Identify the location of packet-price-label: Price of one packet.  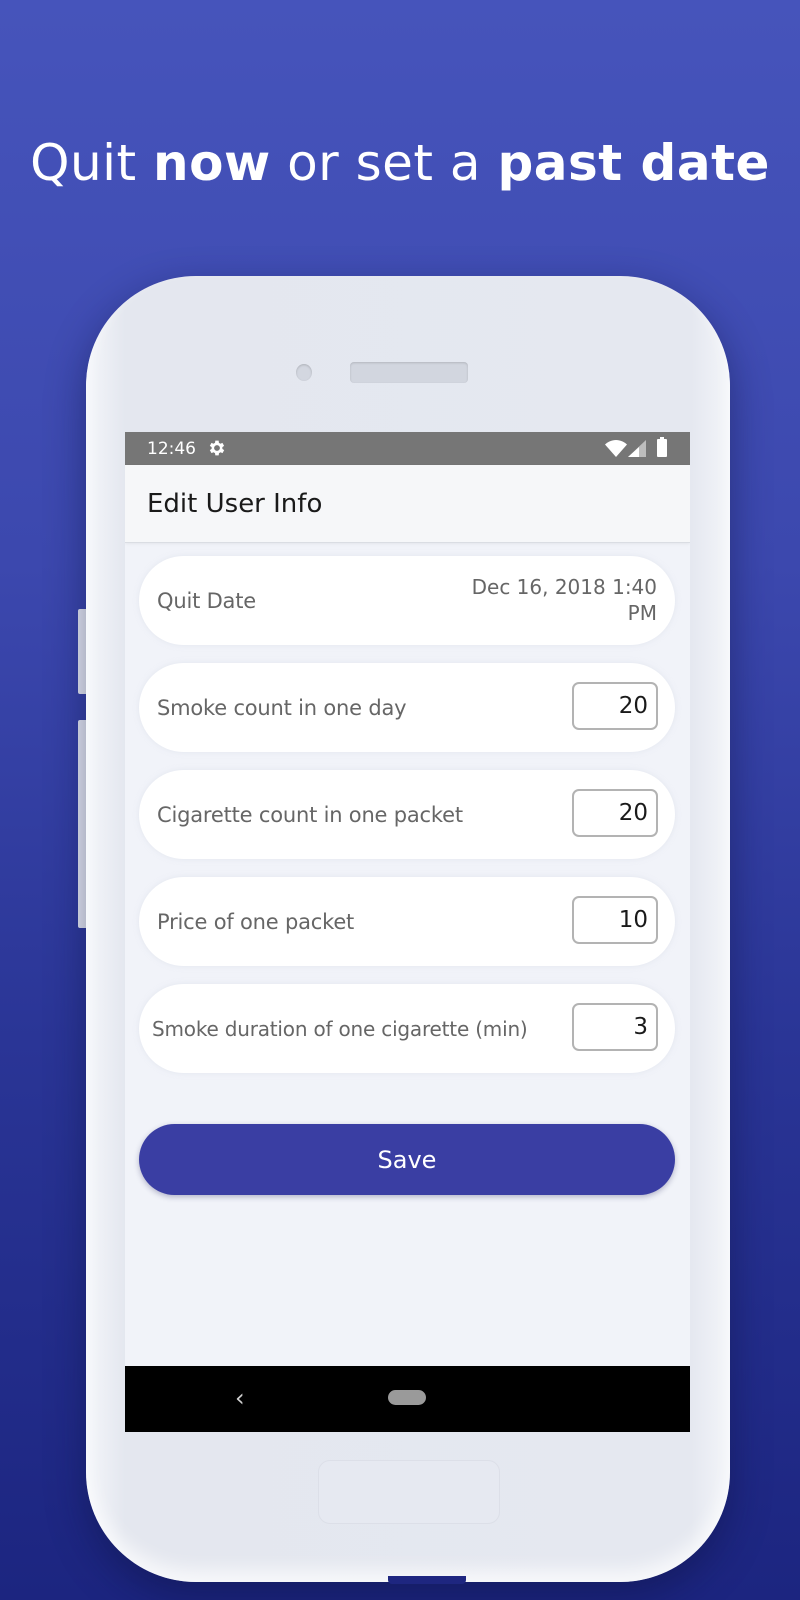
(256, 921).